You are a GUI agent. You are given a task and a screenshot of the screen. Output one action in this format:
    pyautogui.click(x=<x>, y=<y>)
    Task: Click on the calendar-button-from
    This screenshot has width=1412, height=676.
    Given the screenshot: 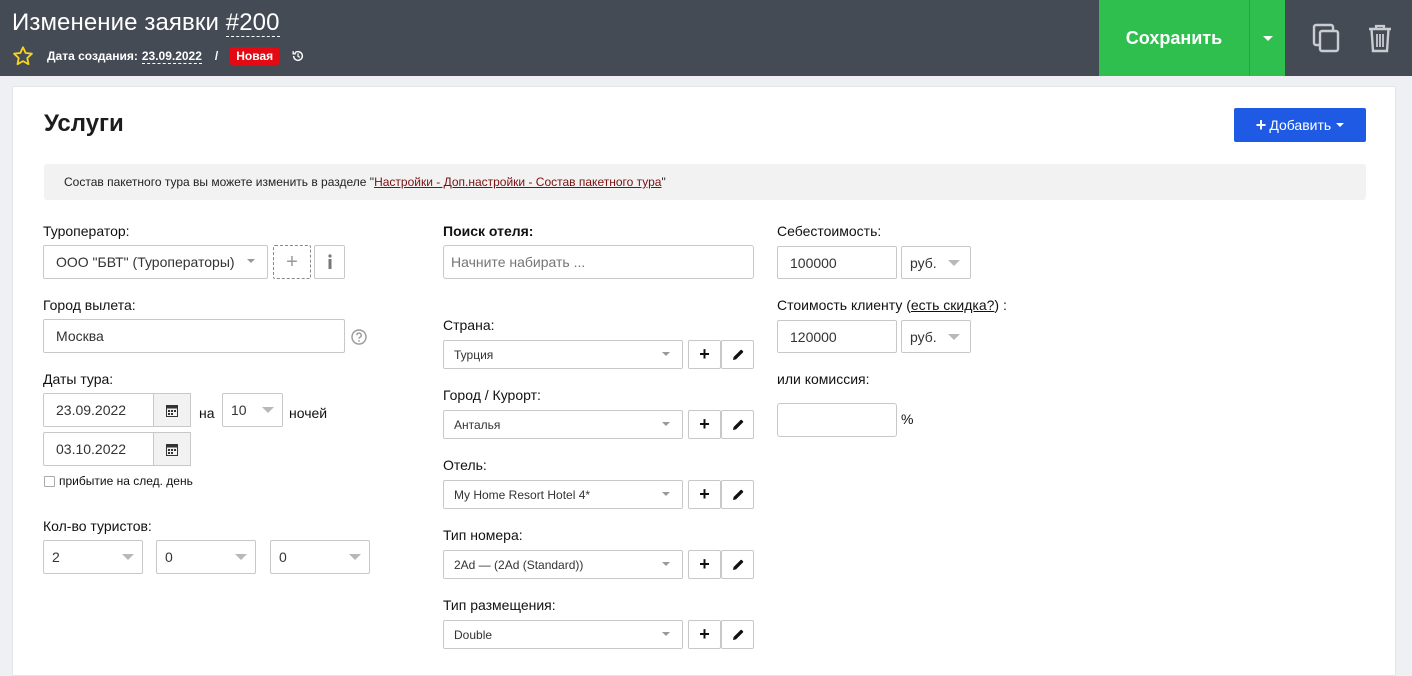 What is the action you would take?
    pyautogui.click(x=172, y=410)
    